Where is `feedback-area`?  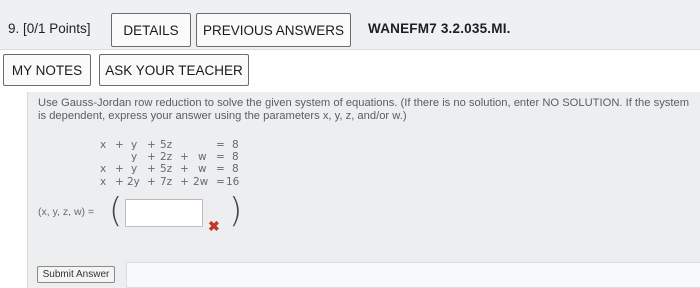 feedback-area is located at coordinates (413, 275).